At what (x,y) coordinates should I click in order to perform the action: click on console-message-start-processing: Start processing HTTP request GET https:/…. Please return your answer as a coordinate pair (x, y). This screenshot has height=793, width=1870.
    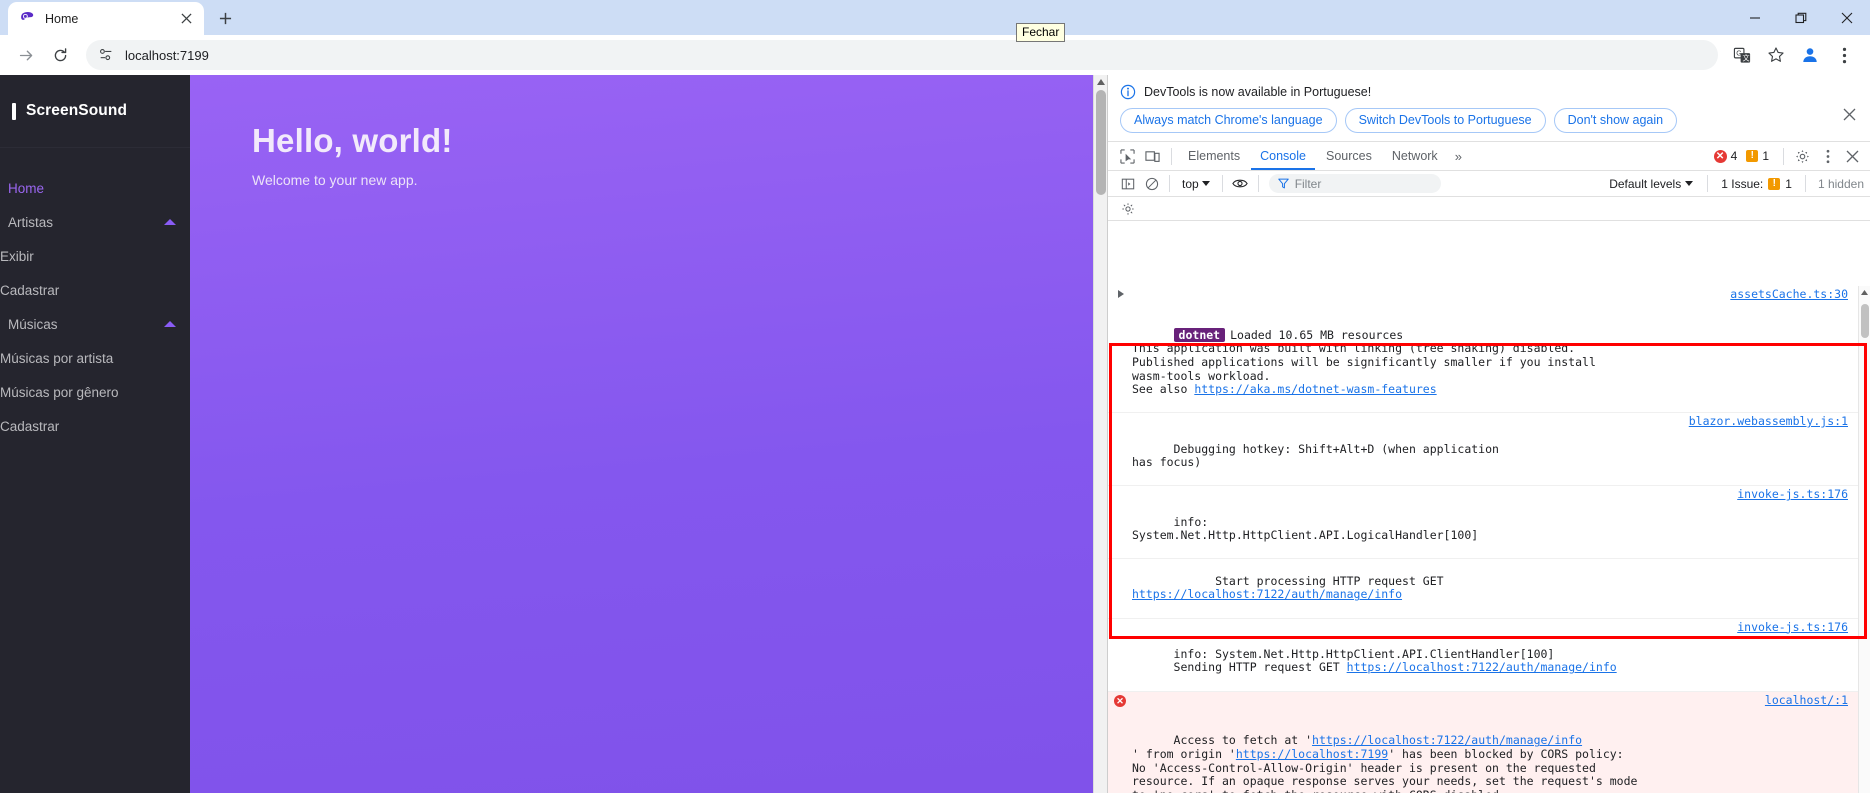
    Looking at the image, I should click on (1489, 589).